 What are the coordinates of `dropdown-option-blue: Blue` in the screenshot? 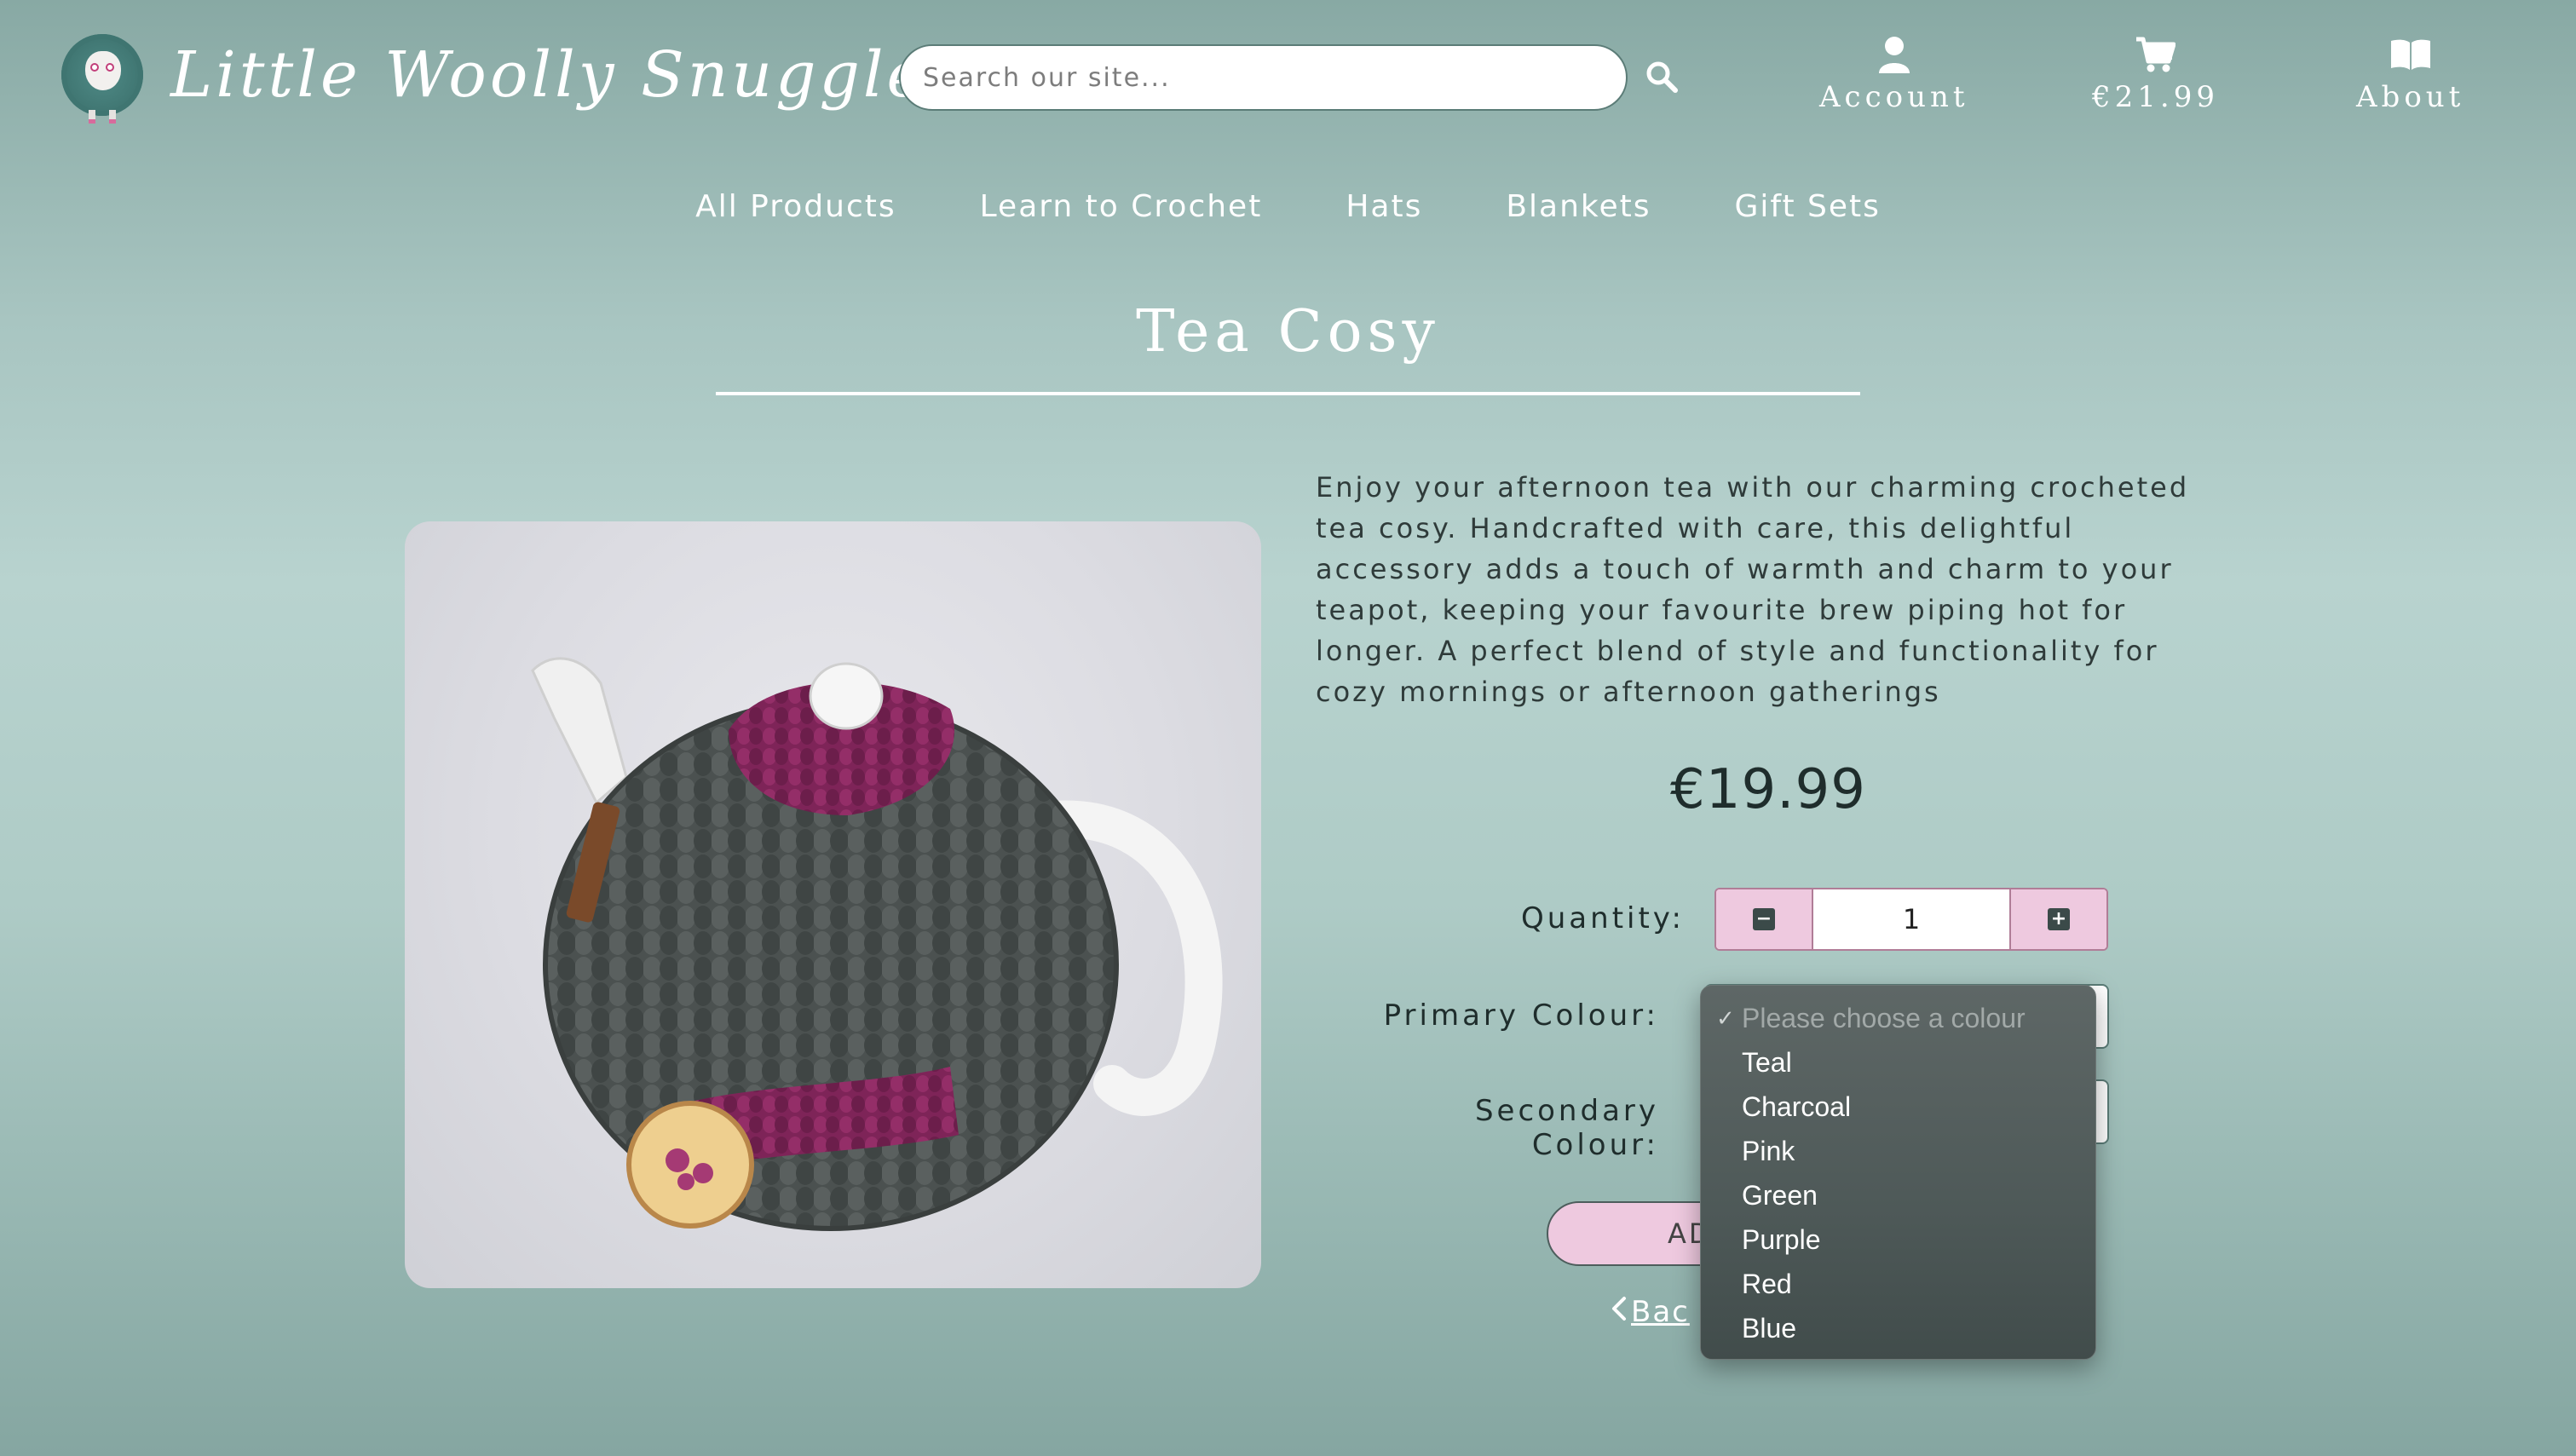 It's located at (1898, 1328).